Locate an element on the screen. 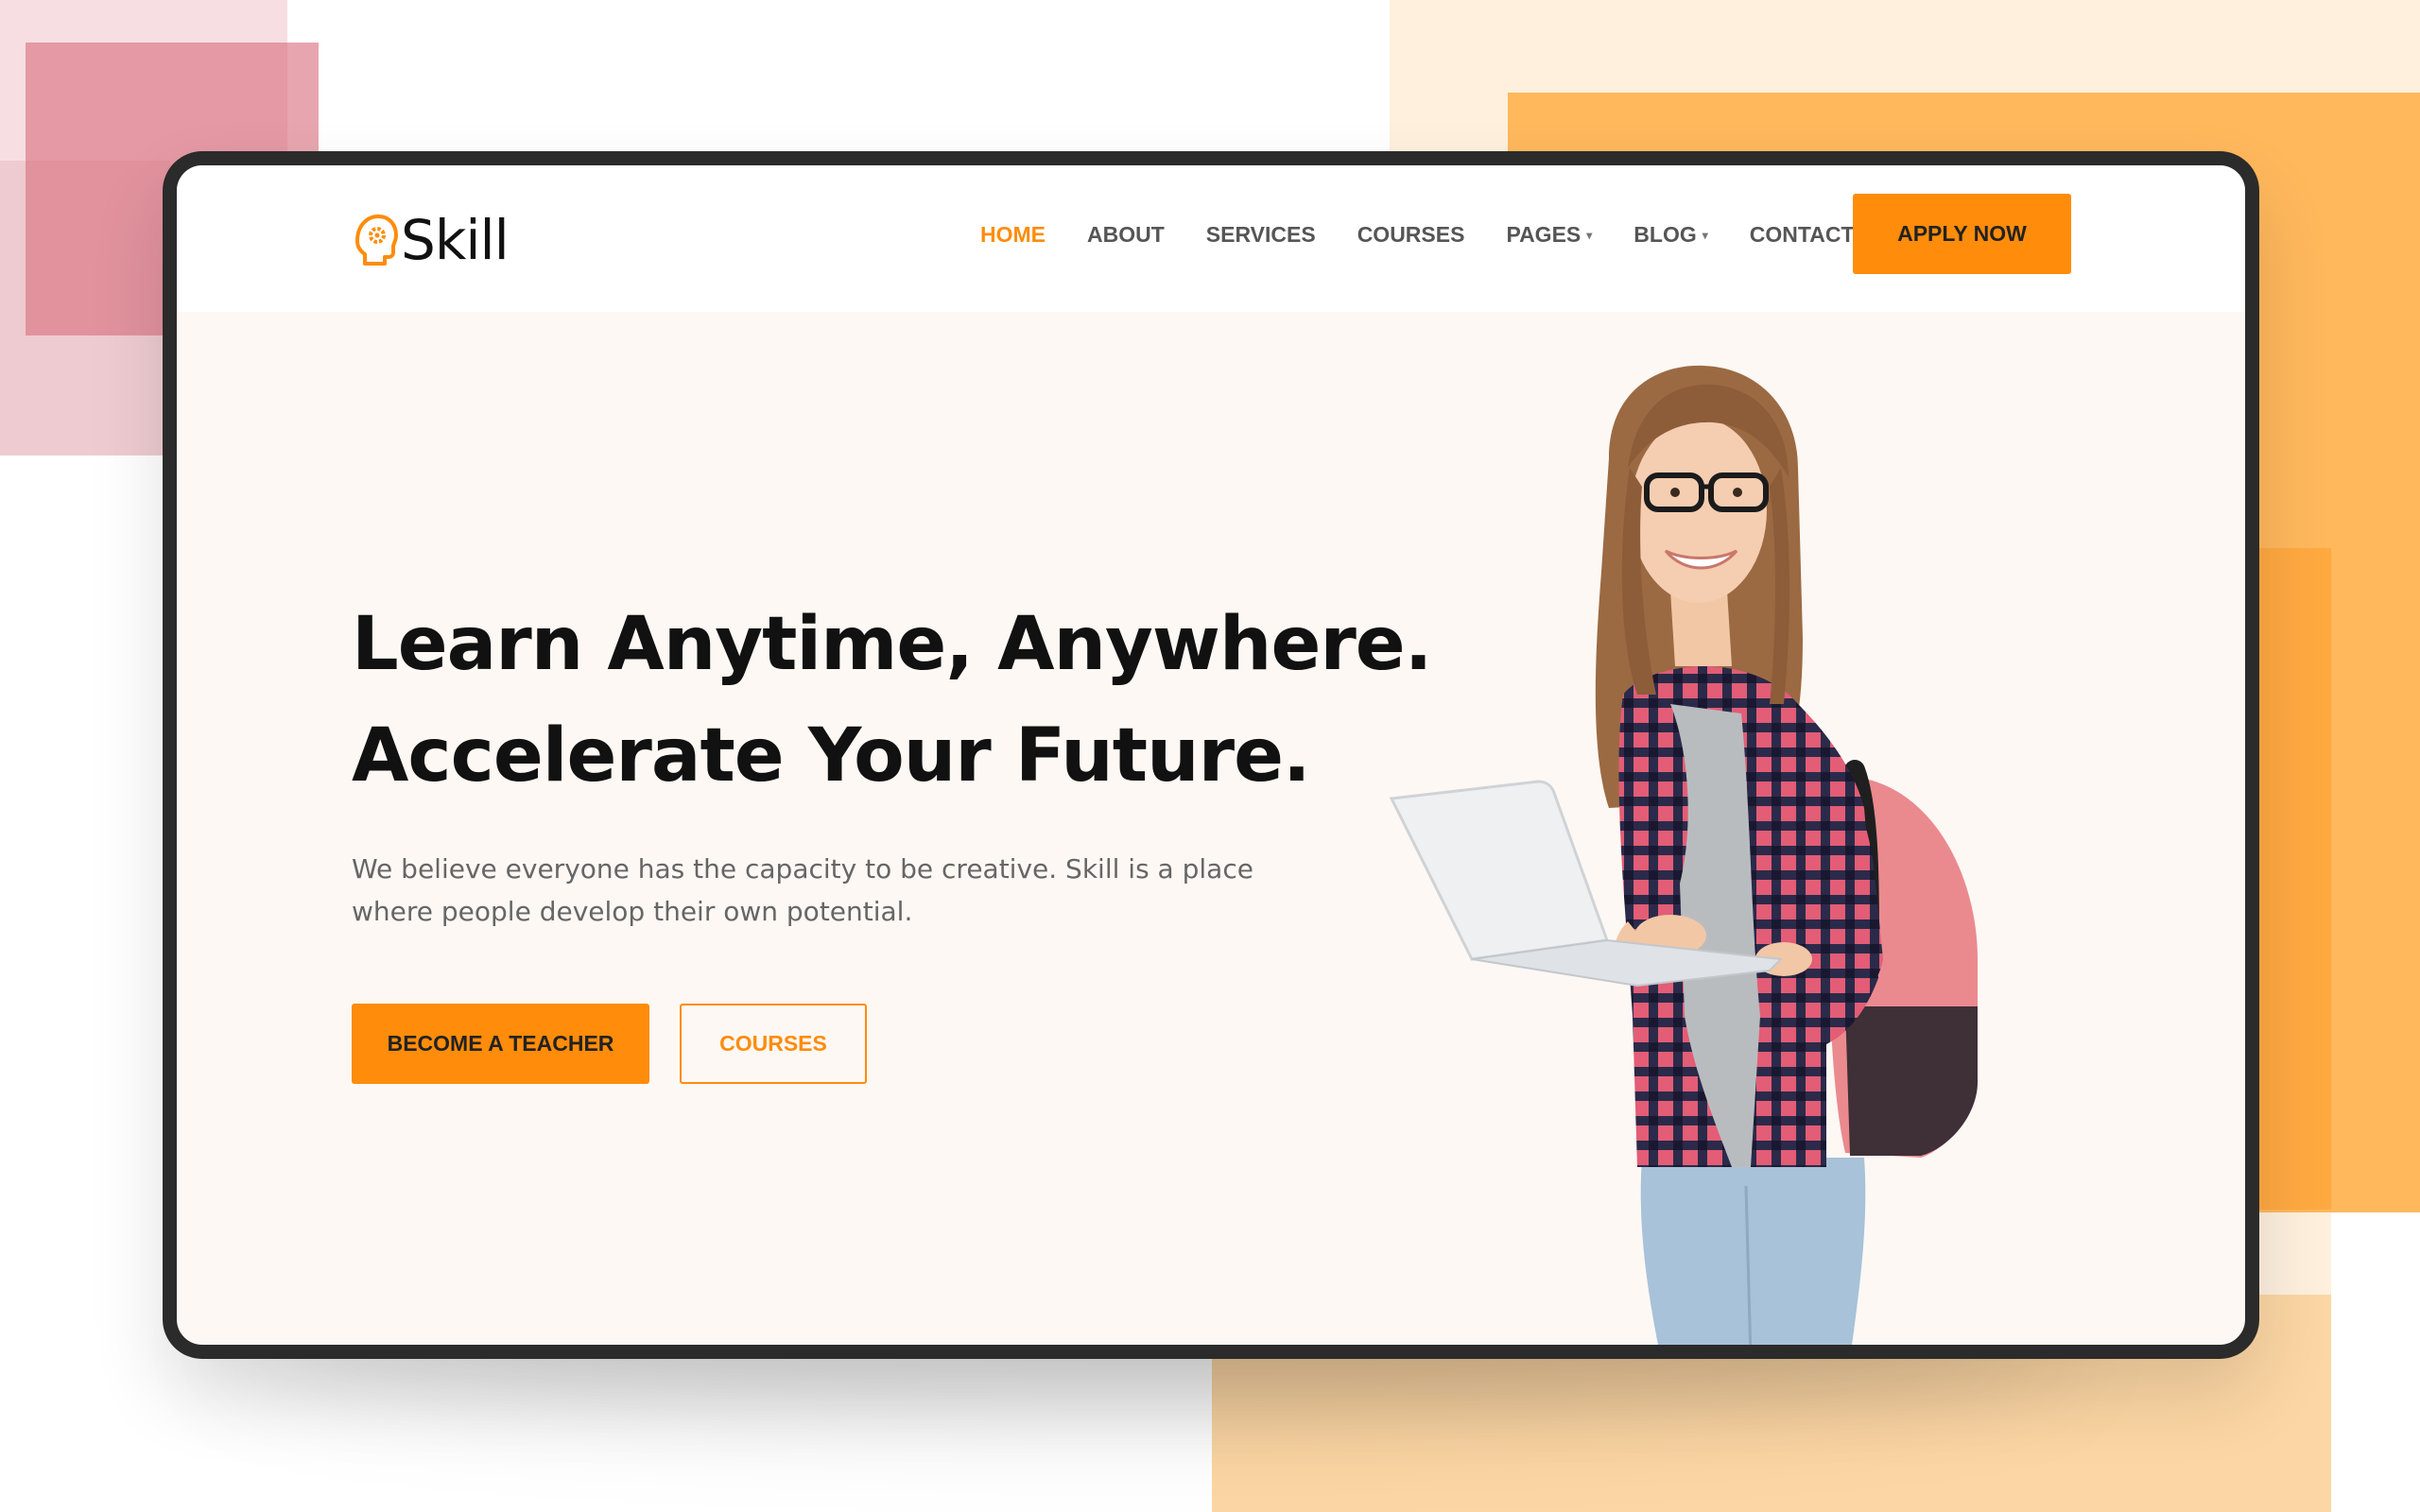 The image size is (2420, 1512). logo: Skill is located at coordinates (431, 240).